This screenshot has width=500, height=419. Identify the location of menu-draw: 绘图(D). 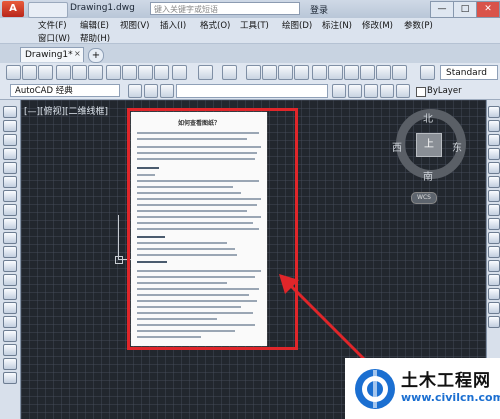
(297, 25).